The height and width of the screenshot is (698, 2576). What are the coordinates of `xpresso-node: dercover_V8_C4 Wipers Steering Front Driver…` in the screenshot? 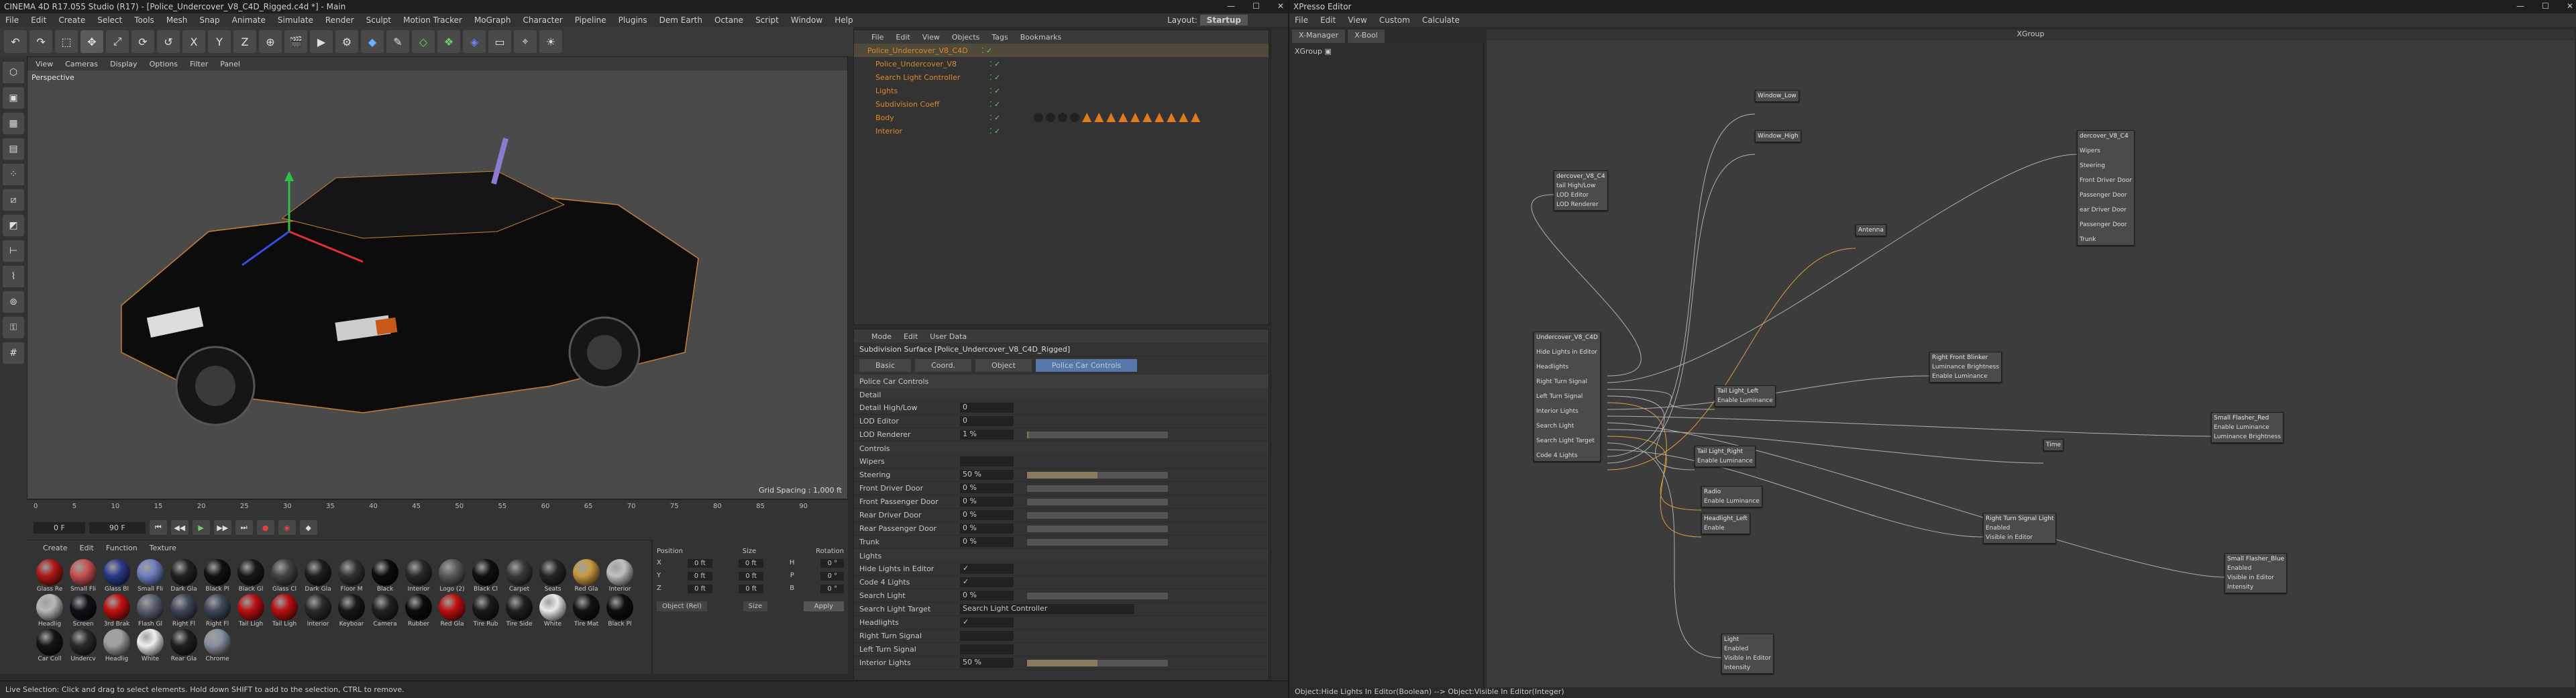 It's located at (2106, 188).